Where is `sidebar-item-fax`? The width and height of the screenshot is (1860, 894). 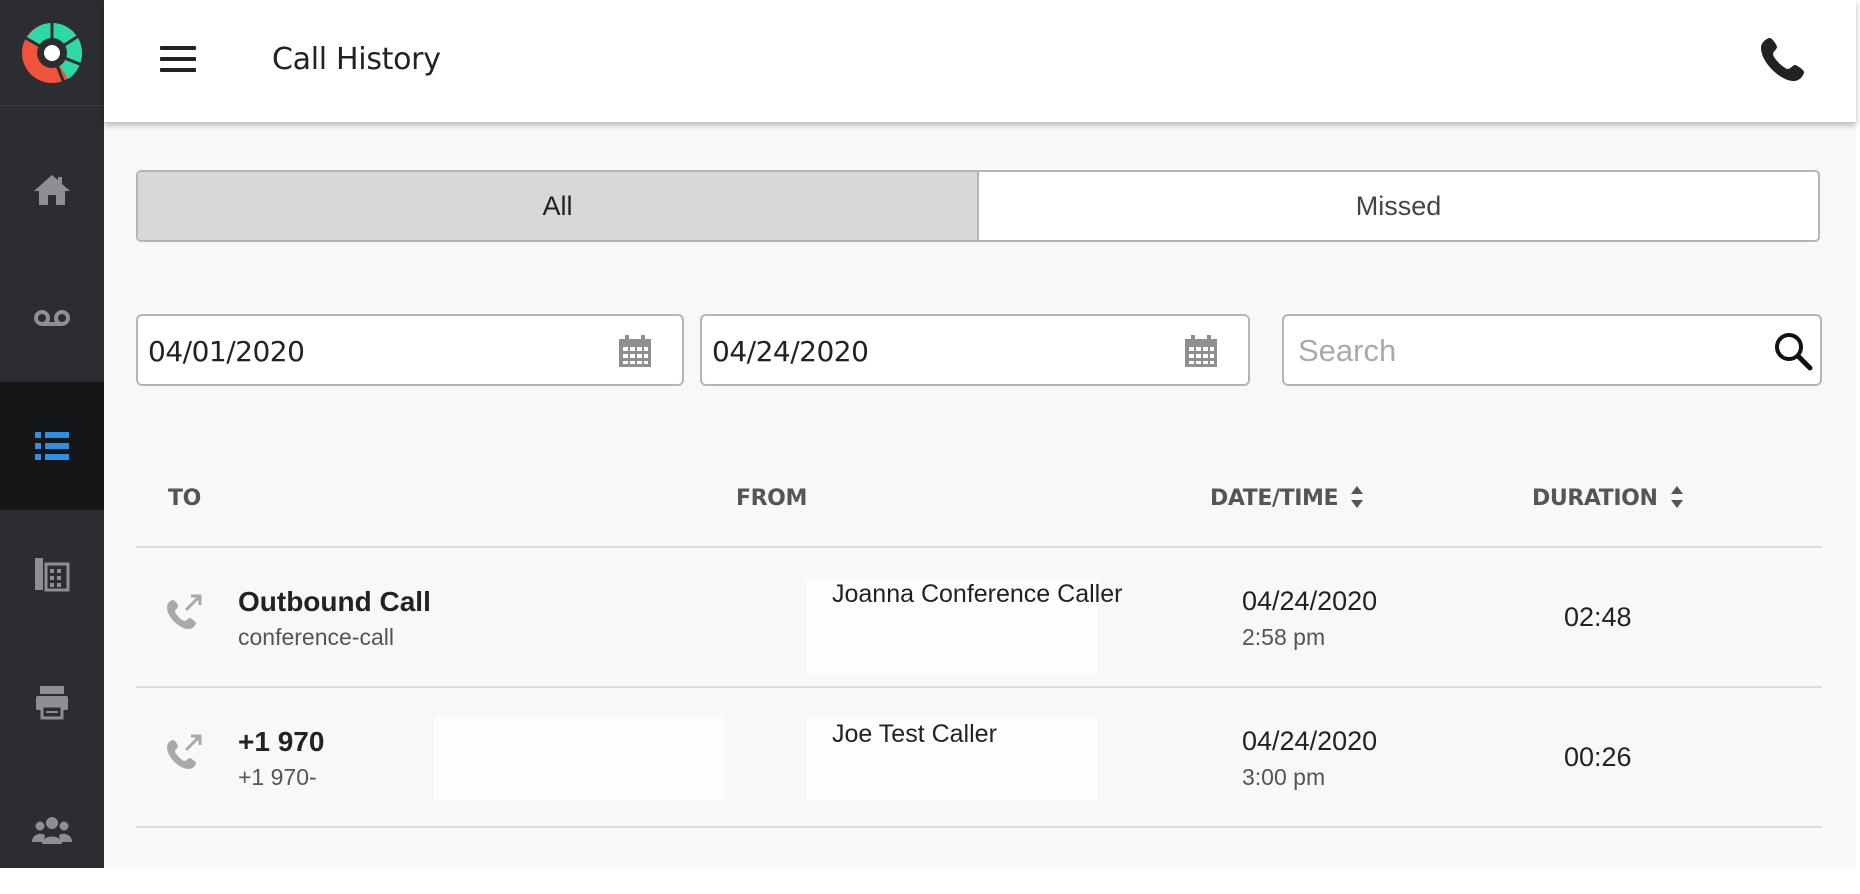 sidebar-item-fax is located at coordinates (52, 702).